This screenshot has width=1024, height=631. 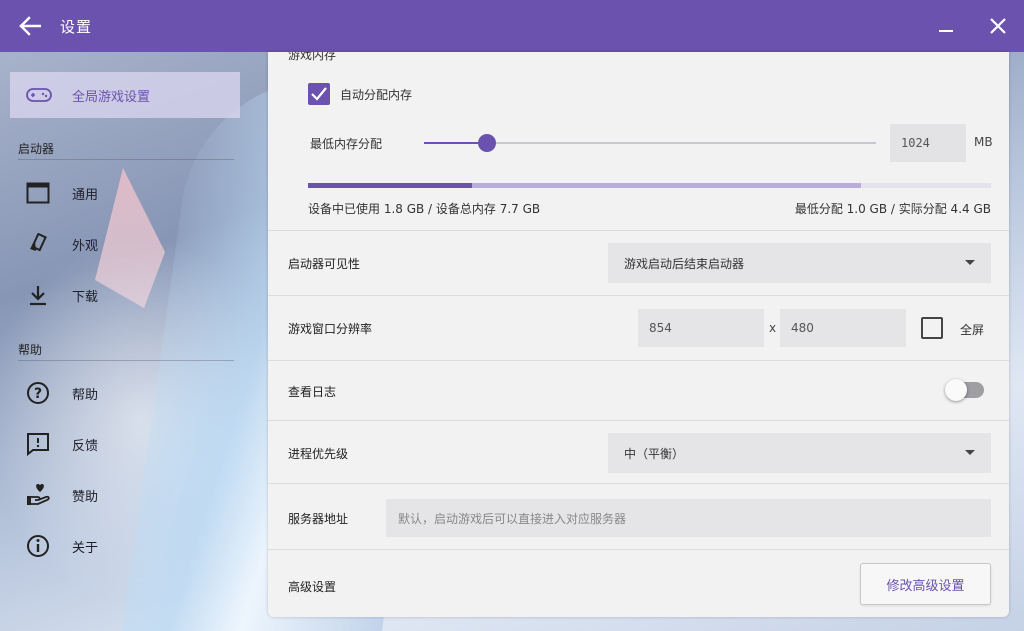 I want to click on memory-usage-bar, so click(x=649, y=185).